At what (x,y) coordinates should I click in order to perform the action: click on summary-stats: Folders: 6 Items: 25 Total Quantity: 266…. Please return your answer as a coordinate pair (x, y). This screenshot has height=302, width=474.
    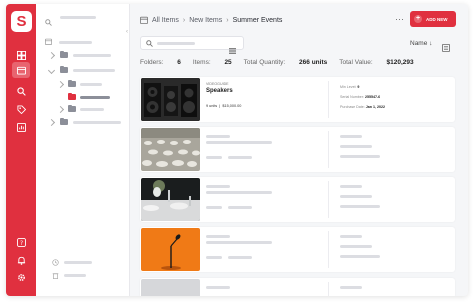
    Looking at the image, I should click on (283, 62).